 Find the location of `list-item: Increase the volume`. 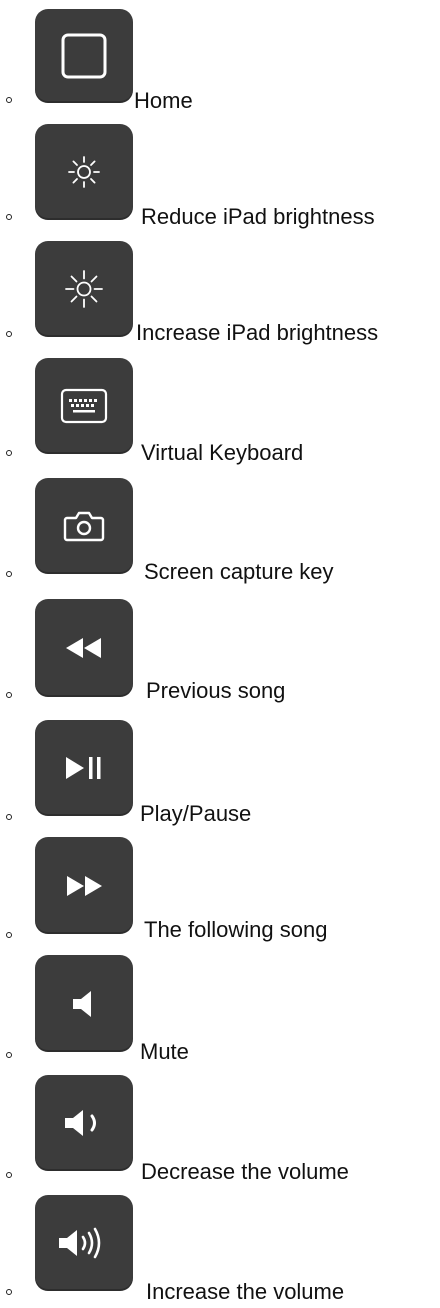

list-item: Increase the volume is located at coordinates (220, 1246).